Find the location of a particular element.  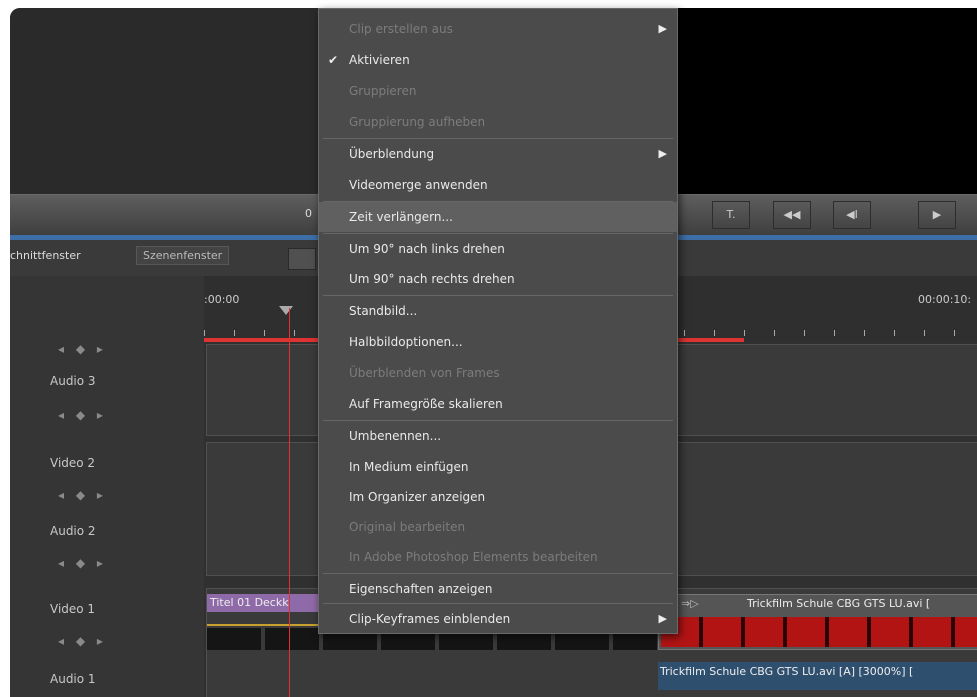

step-back-button: ◀I is located at coordinates (852, 215).